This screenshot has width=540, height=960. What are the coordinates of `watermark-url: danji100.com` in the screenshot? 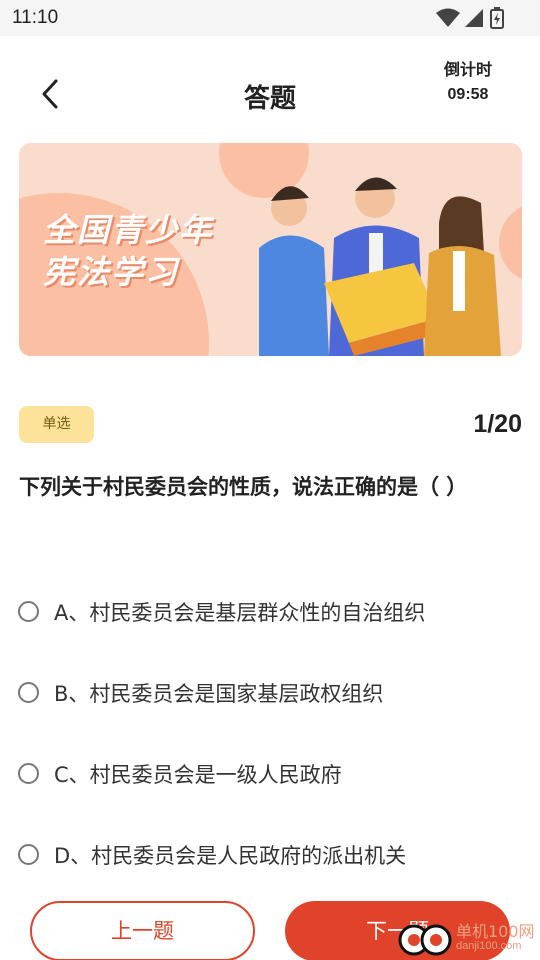 It's located at (489, 946).